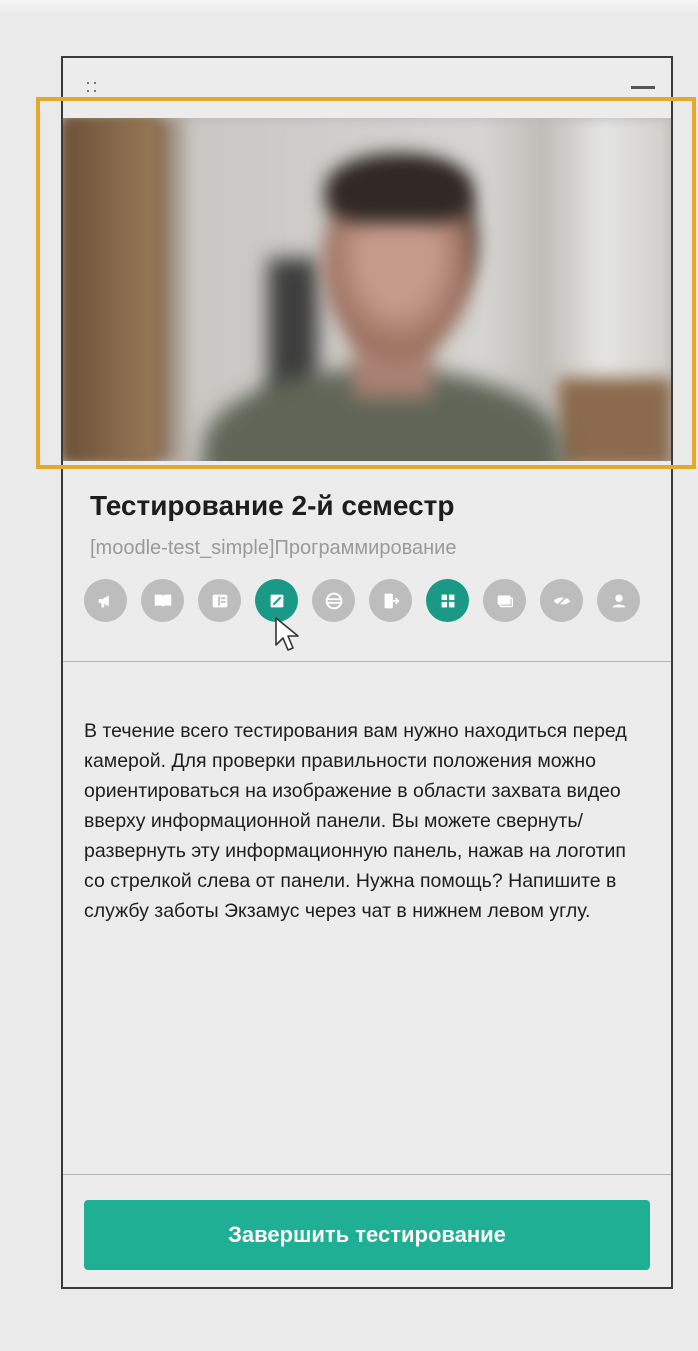 This screenshot has height=1351, width=698. Describe the element at coordinates (273, 548) in the screenshot. I see `course-subtitle: [moodle-test_simple]Программирование` at that location.